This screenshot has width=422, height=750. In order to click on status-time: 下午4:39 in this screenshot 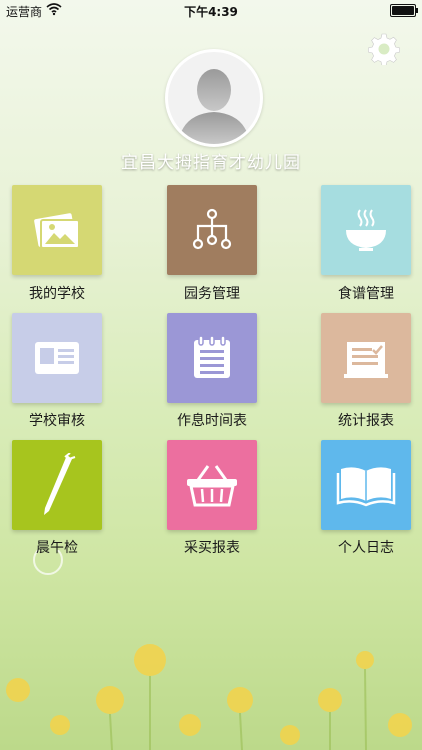, I will do `click(211, 12)`.